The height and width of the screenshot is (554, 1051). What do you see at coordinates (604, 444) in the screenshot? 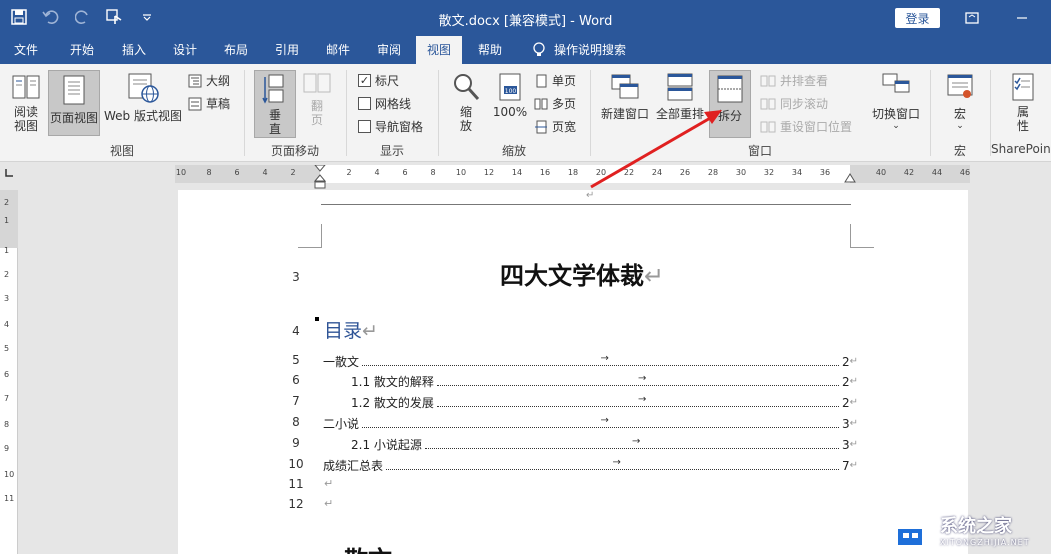
I see `toc-entry: 2.1 小说起源 → 3 ↵` at bounding box center [604, 444].